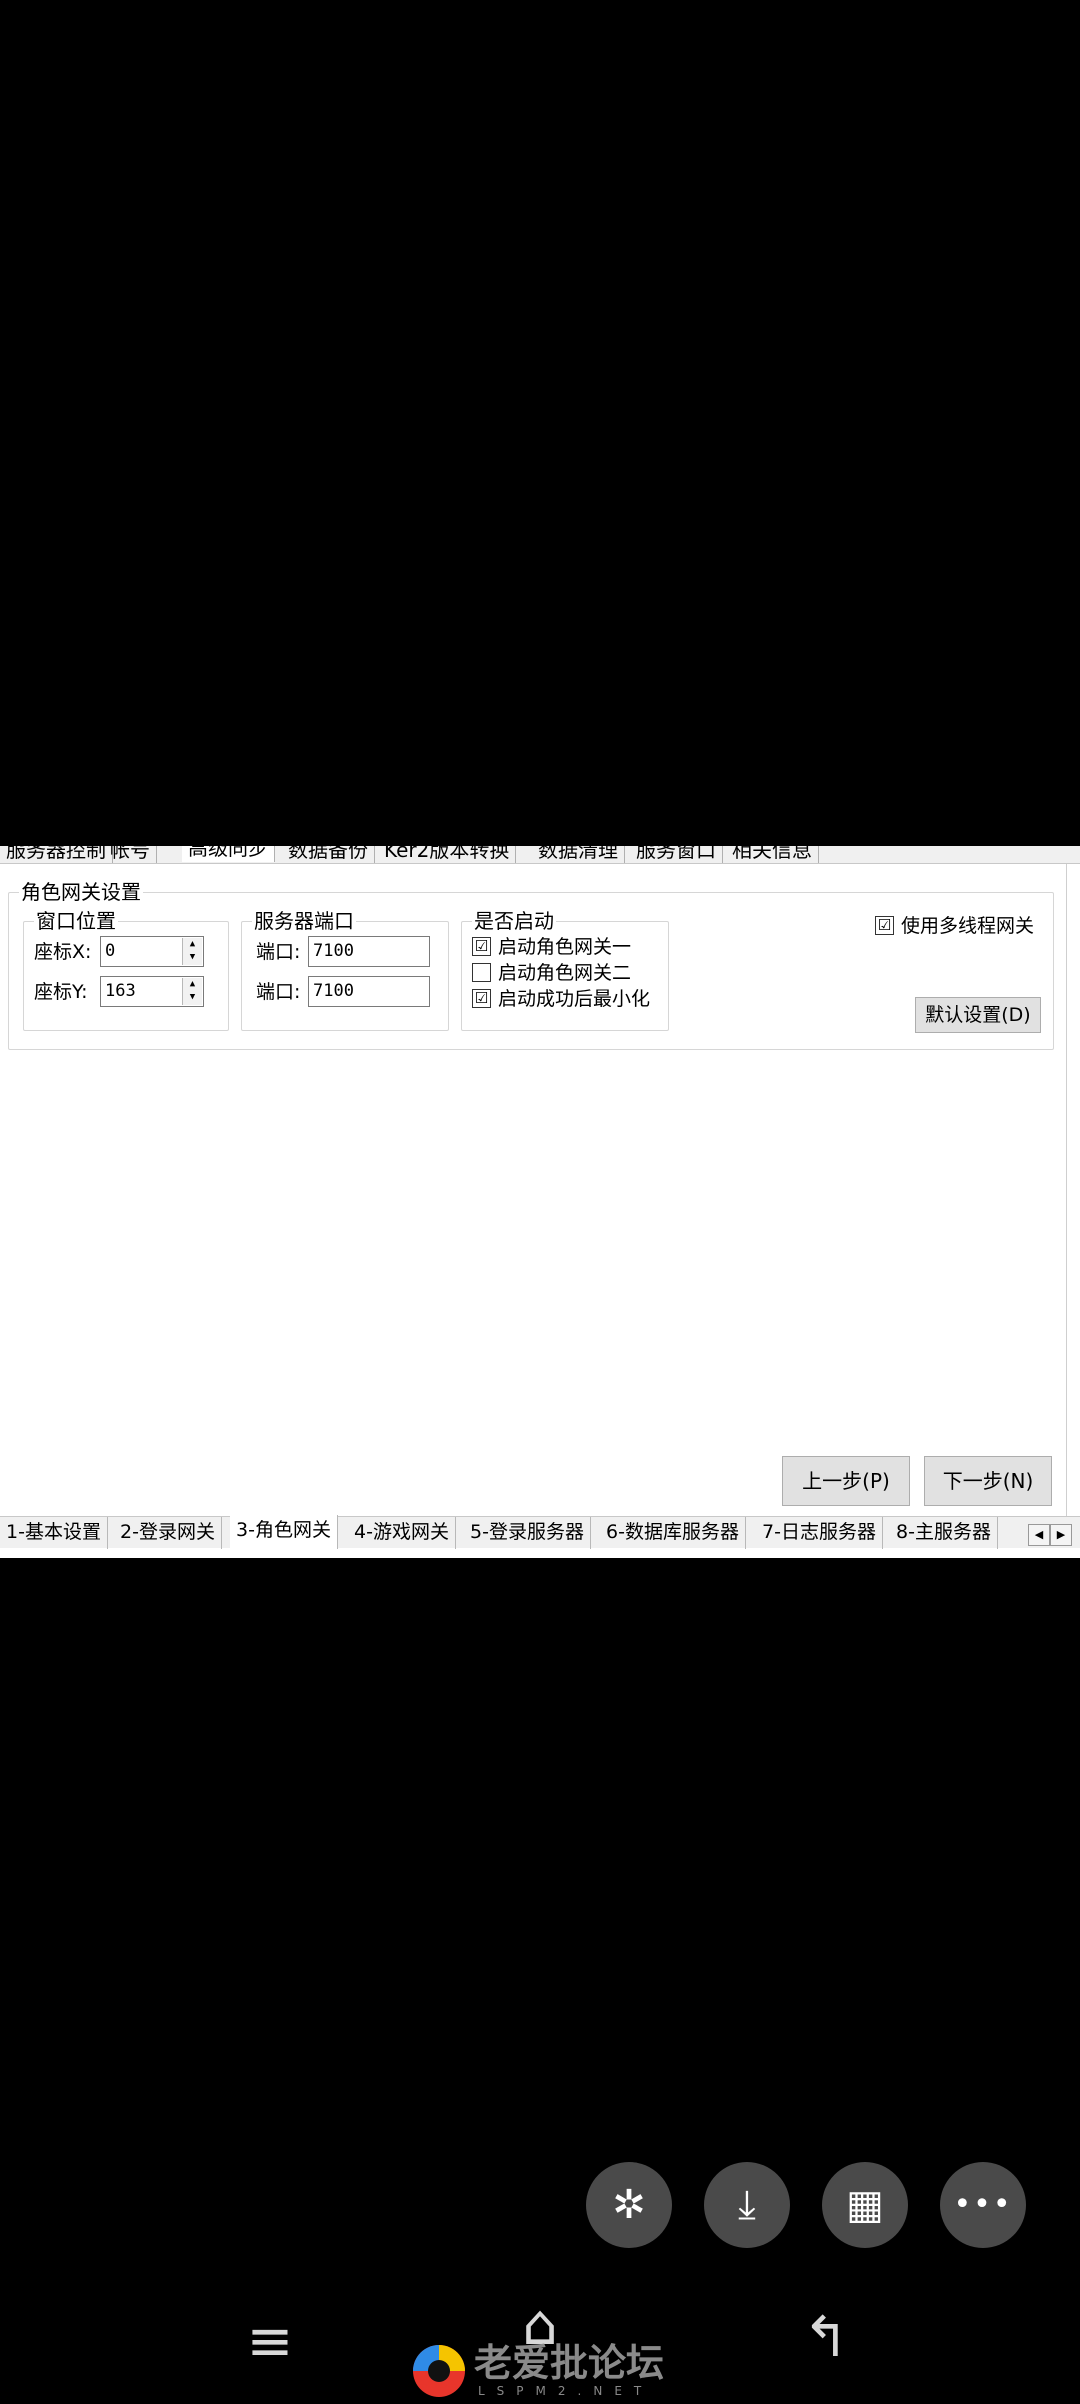 This screenshot has width=1080, height=2404. Describe the element at coordinates (578, 854) in the screenshot. I see `tab-data-cleanup: 数据清理` at that location.